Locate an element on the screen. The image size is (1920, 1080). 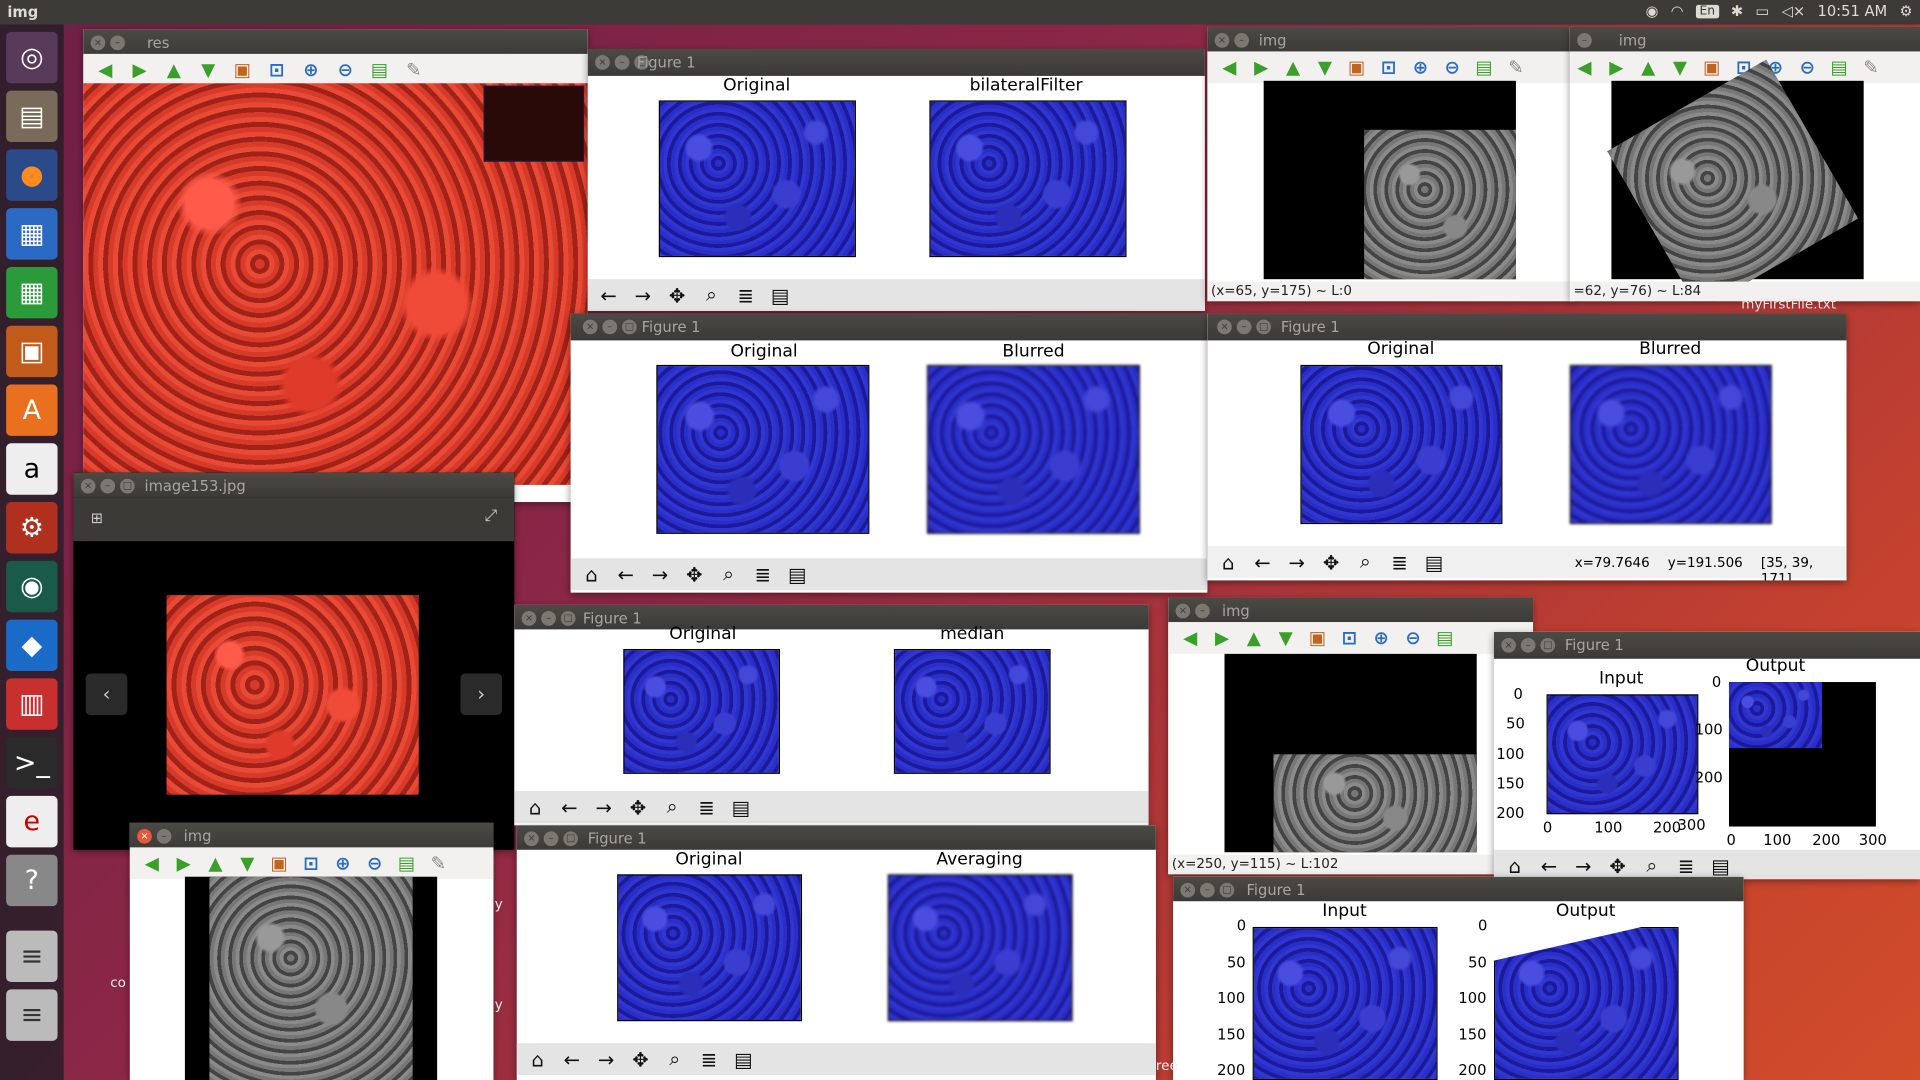
camera-icon: ◉ is located at coordinates (32, 586).